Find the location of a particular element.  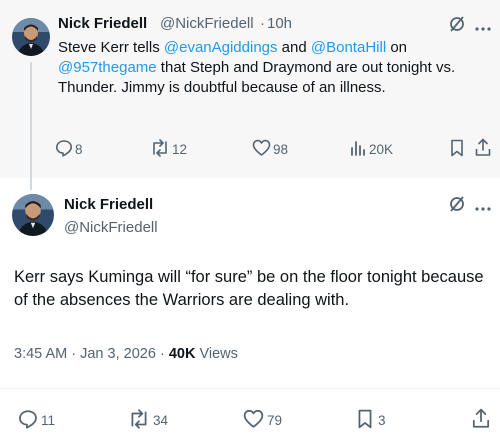

thread-connector-line is located at coordinates (31, 126).